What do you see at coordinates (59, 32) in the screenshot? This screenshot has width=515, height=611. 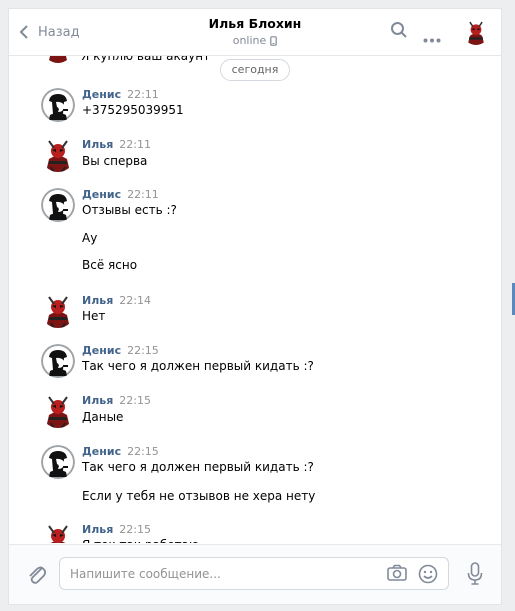 I see `back-label: Назад` at bounding box center [59, 32].